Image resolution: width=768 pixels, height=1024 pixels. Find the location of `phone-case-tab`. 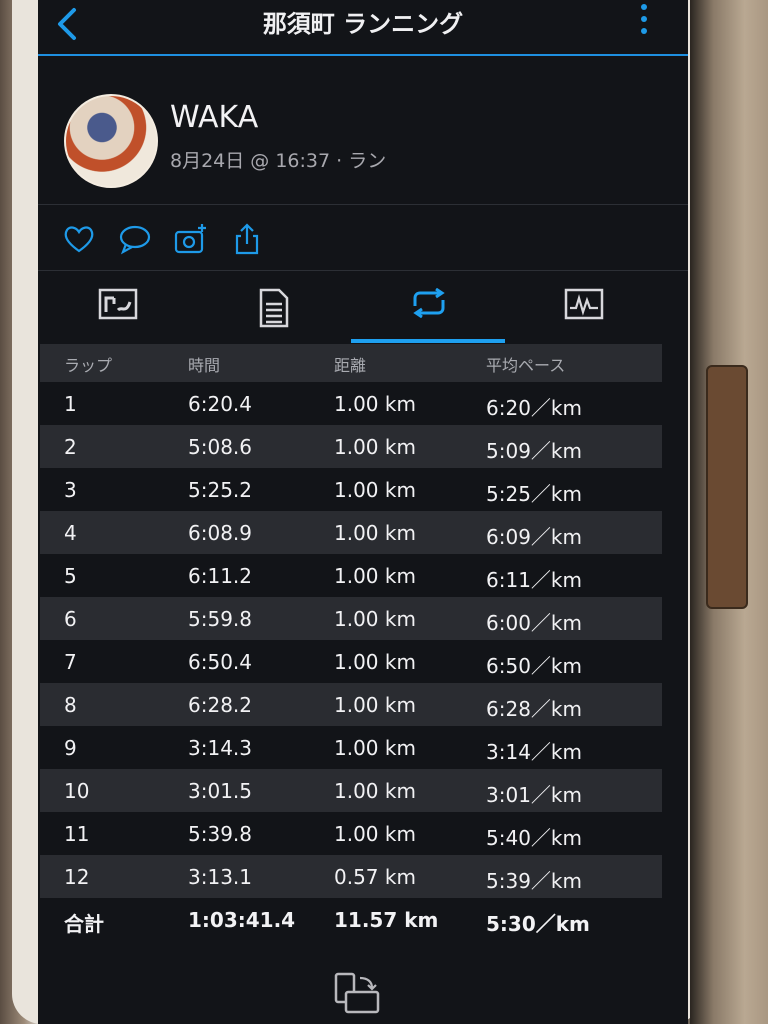

phone-case-tab is located at coordinates (727, 487).